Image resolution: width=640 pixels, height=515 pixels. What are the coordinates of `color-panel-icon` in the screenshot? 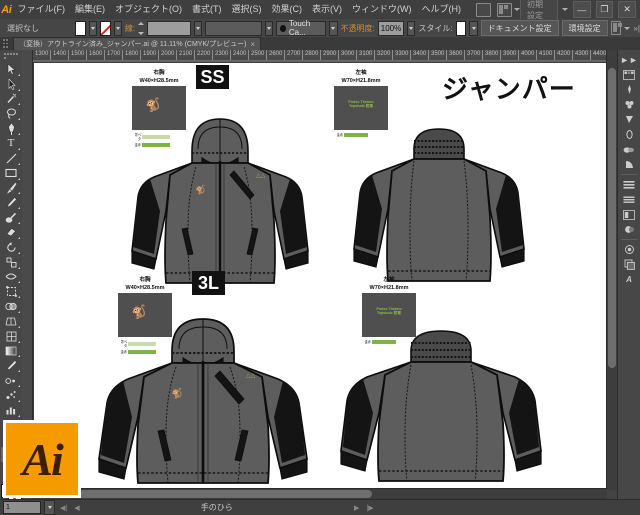 It's located at (629, 74).